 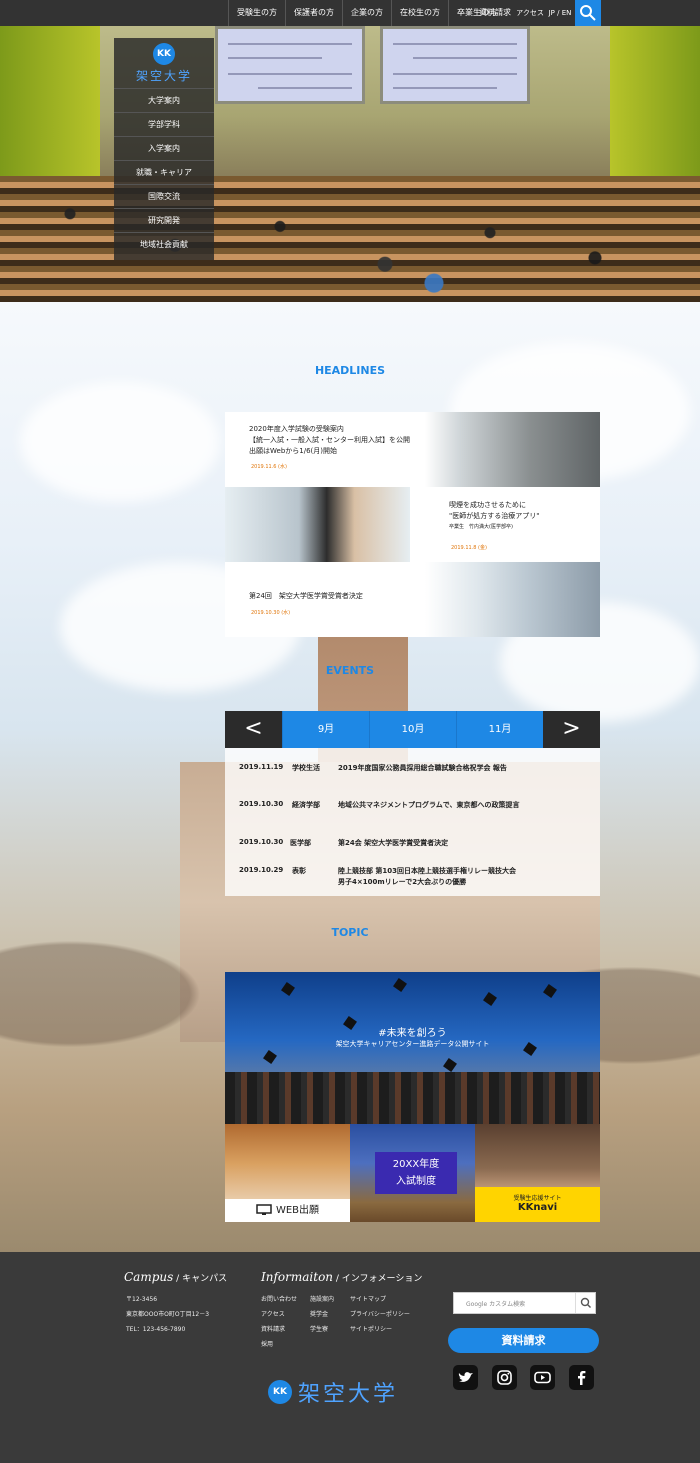 What do you see at coordinates (256, 13) in the screenshot?
I see `nav-examinees: 受験生の方` at bounding box center [256, 13].